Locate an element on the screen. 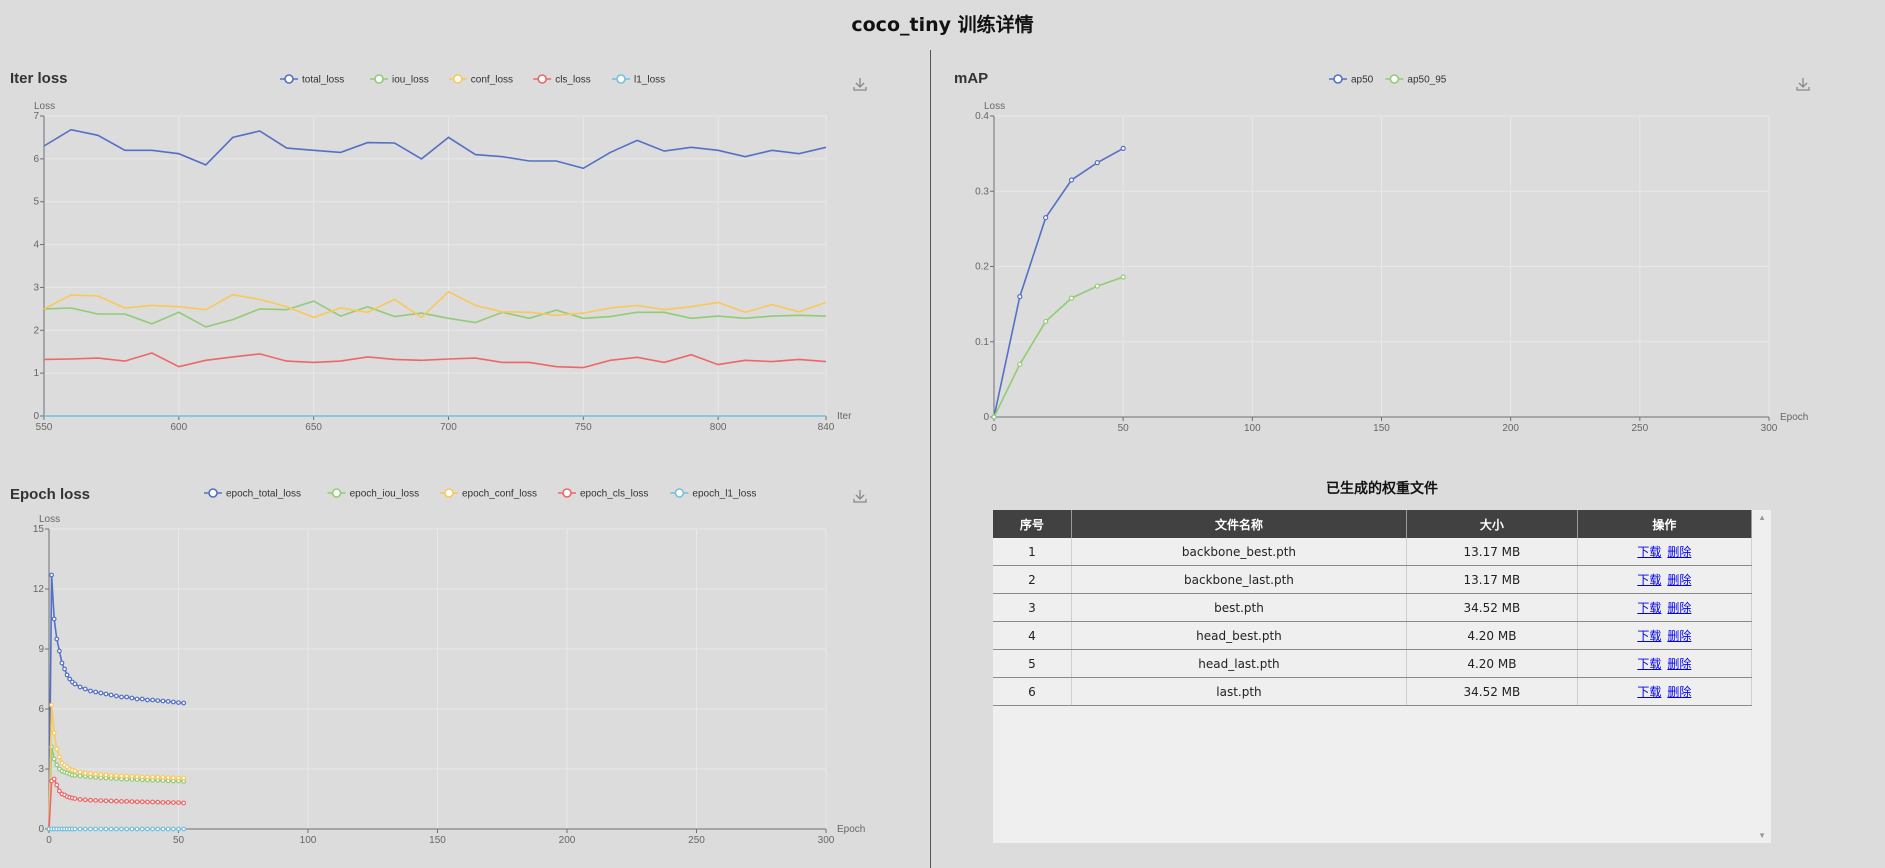 Image resolution: width=1885 pixels, height=868 pixels. row-file-name: backbone_last.pth is located at coordinates (1239, 579).